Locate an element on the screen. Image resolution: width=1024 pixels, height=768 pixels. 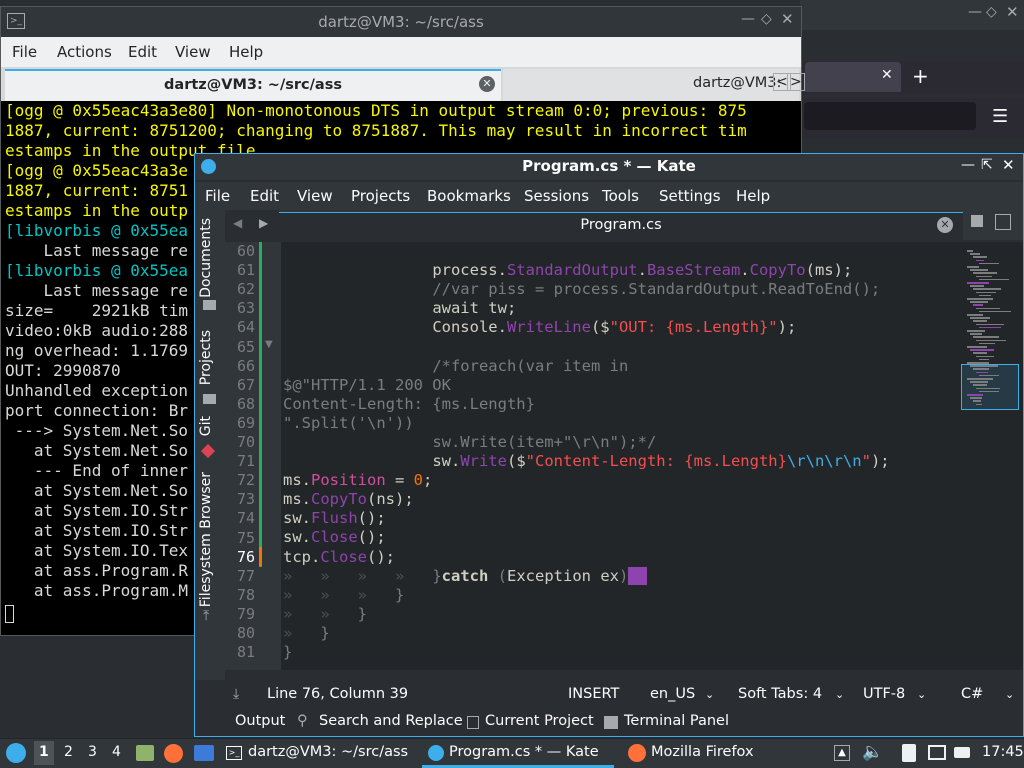
terminal-tab-active: dartz@VM3: ~/src/ass ✕ is located at coordinates (253, 85).